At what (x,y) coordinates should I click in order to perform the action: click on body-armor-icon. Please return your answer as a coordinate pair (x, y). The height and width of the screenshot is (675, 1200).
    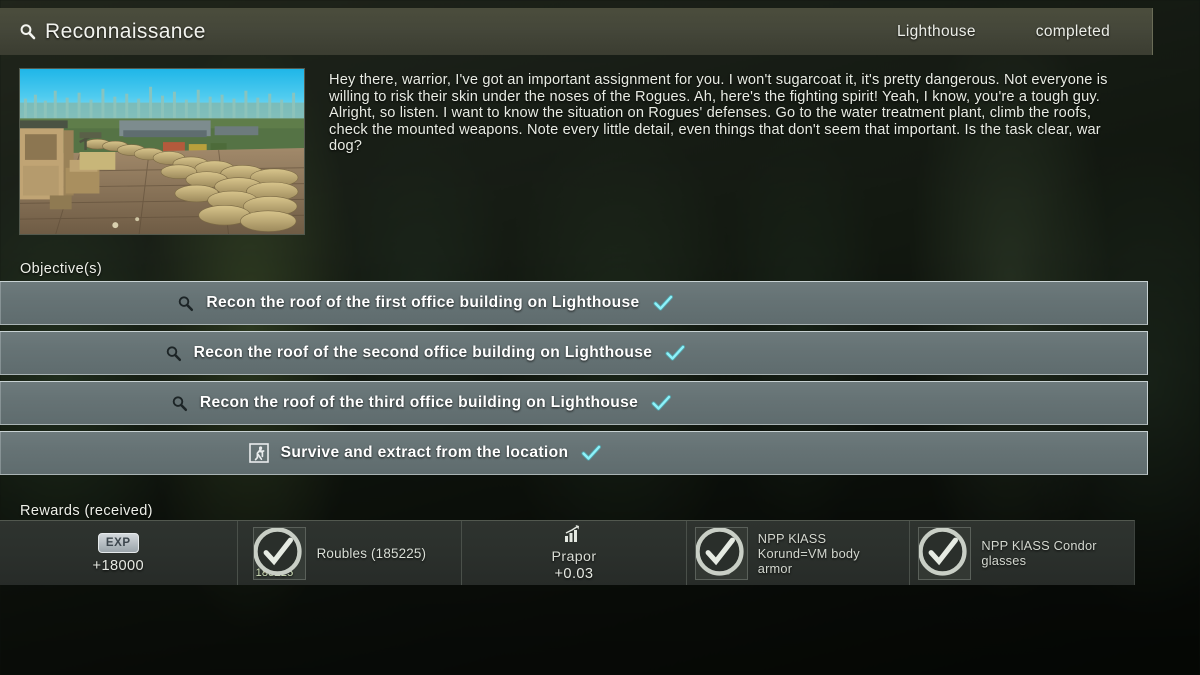
    Looking at the image, I should click on (721, 553).